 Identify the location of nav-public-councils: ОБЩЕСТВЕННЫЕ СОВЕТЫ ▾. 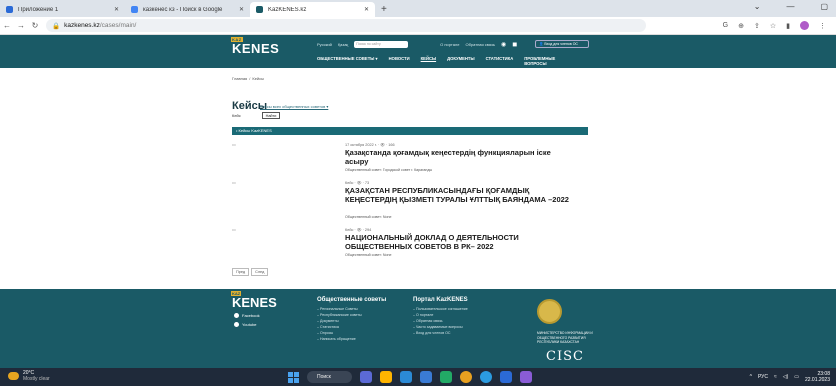
(347, 61).